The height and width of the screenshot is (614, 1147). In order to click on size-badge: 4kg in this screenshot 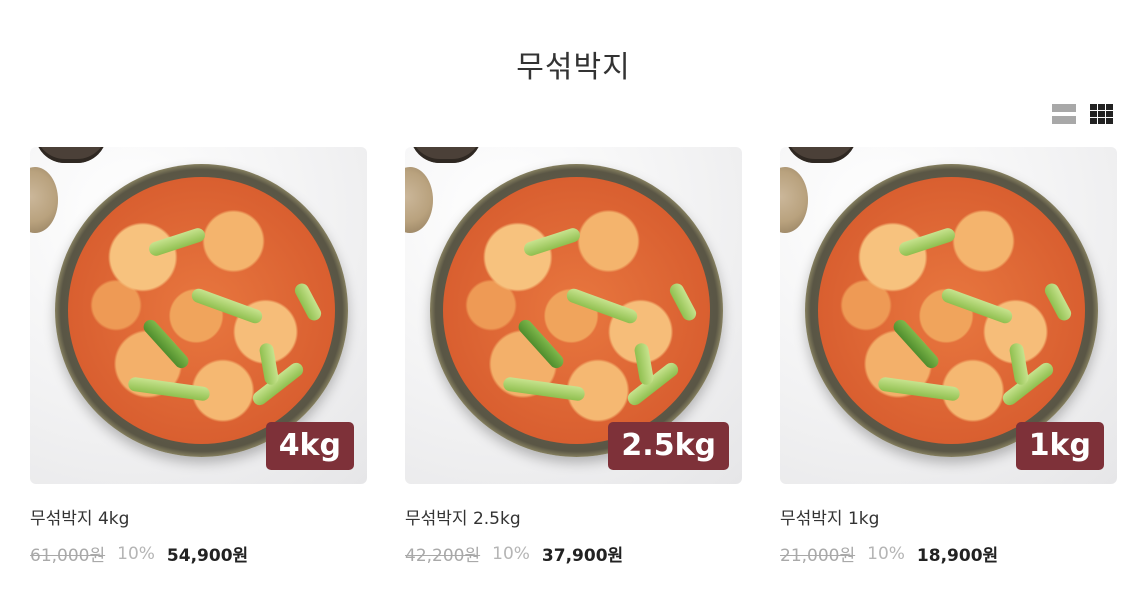, I will do `click(309, 446)`.